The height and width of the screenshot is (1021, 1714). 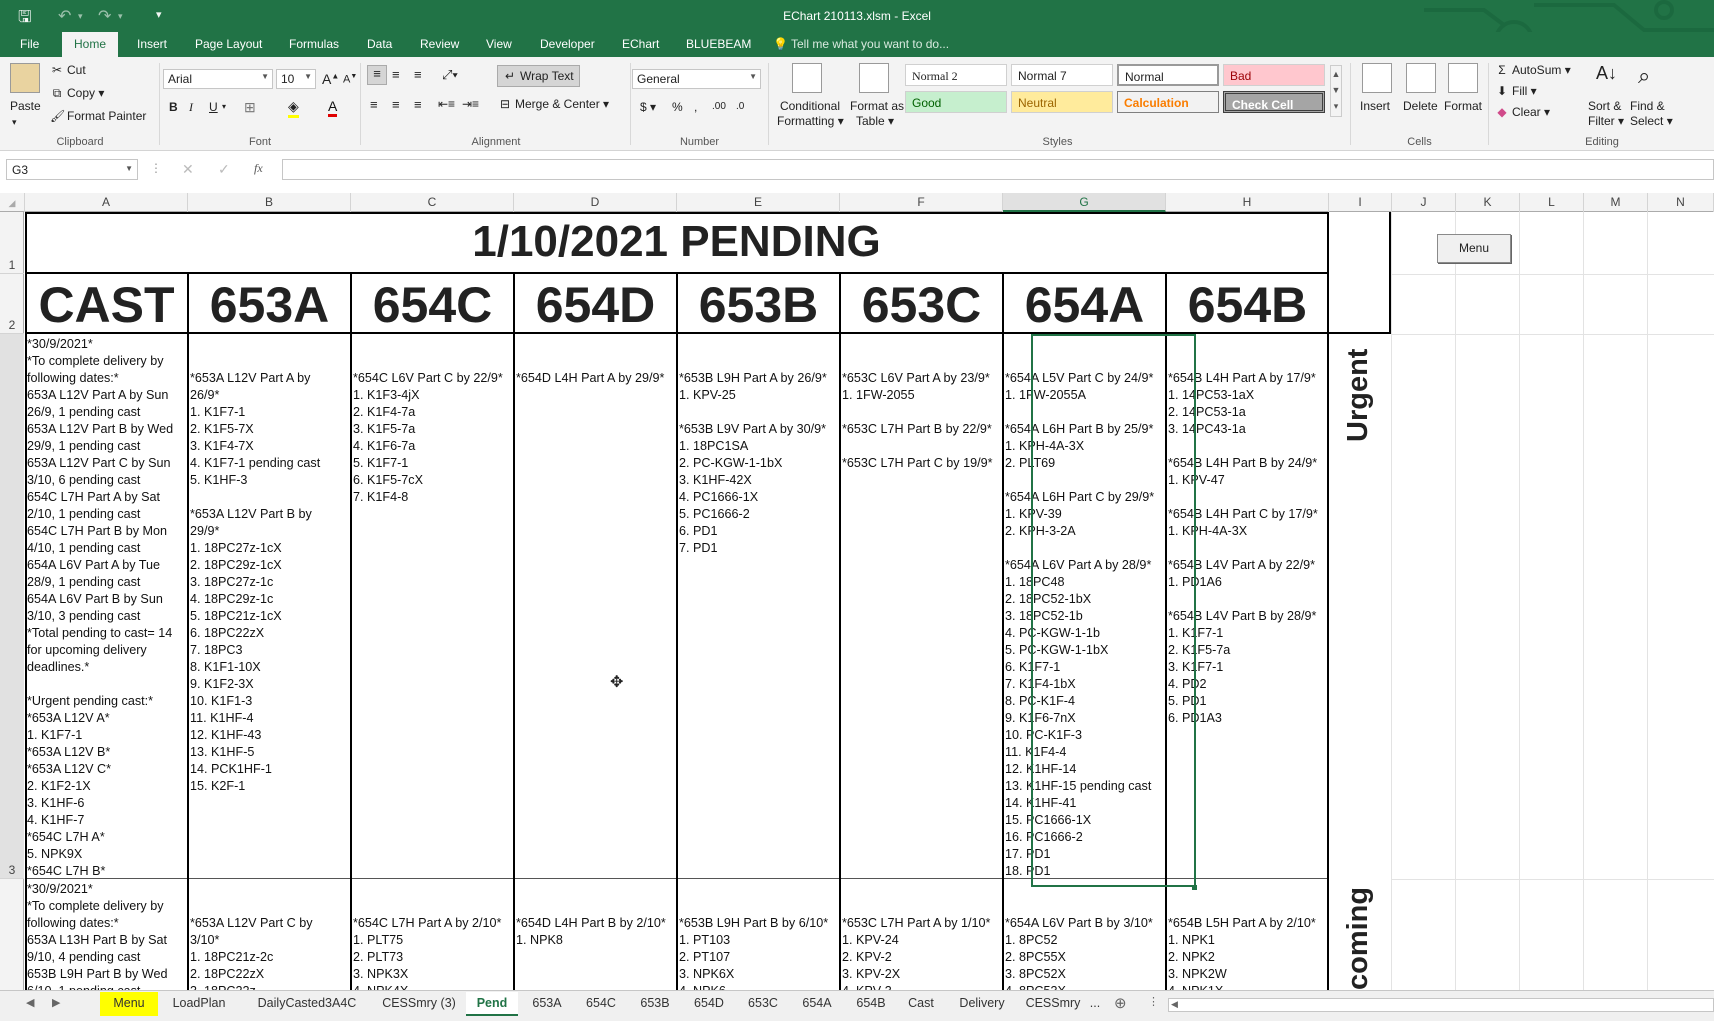 I want to click on tab-echart: EChart, so click(x=640, y=44).